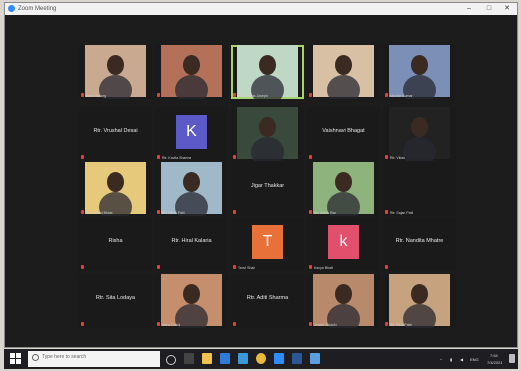 Image resolution: width=521 pixels, height=371 pixels. What do you see at coordinates (37, 9) in the screenshot?
I see `window-title: Zoom Meeting` at bounding box center [37, 9].